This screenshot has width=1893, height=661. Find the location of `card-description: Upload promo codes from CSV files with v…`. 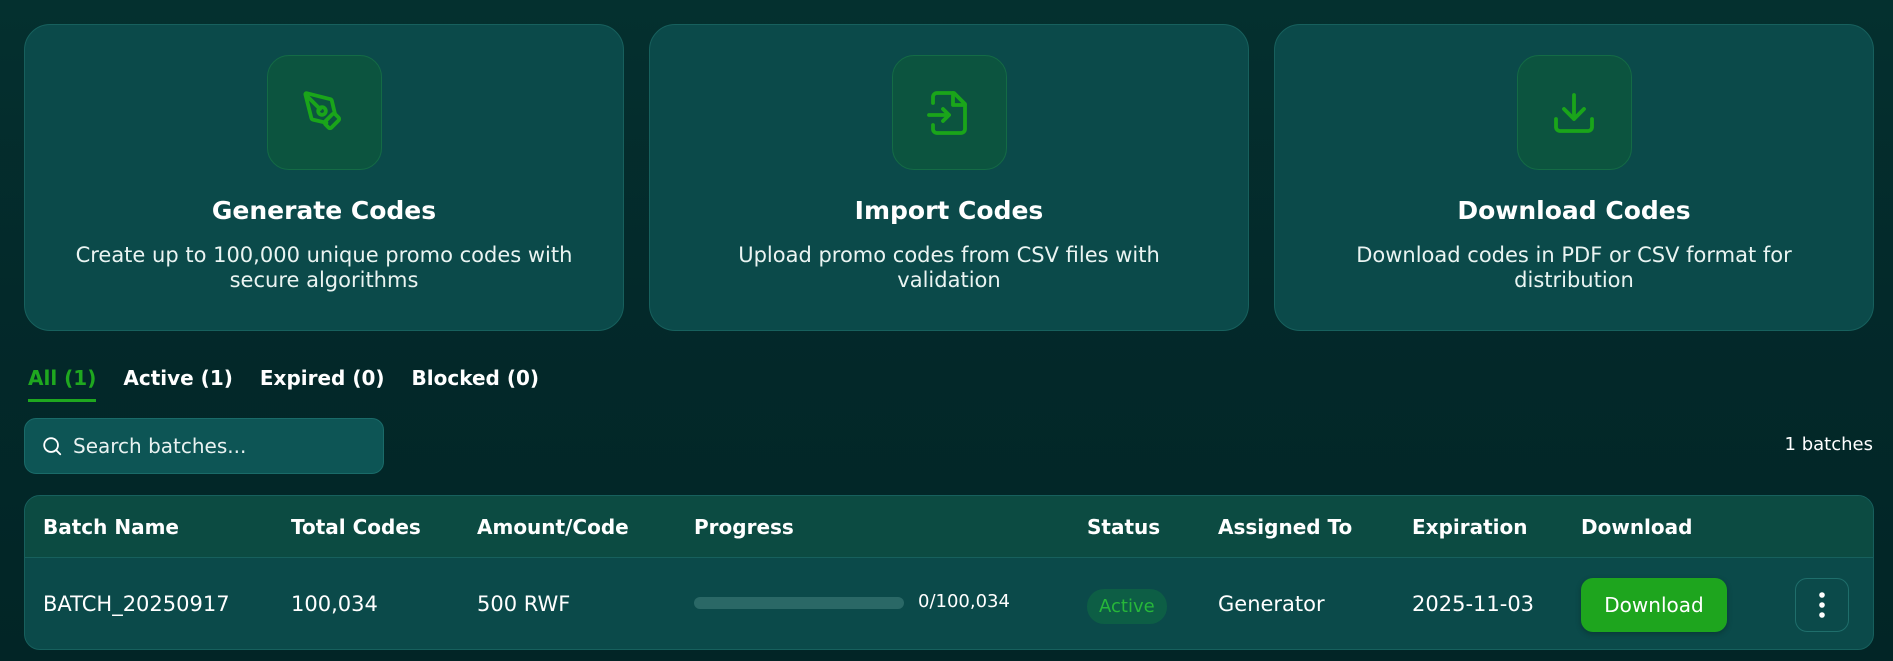

card-description: Upload promo codes from CSV files with v… is located at coordinates (949, 267).